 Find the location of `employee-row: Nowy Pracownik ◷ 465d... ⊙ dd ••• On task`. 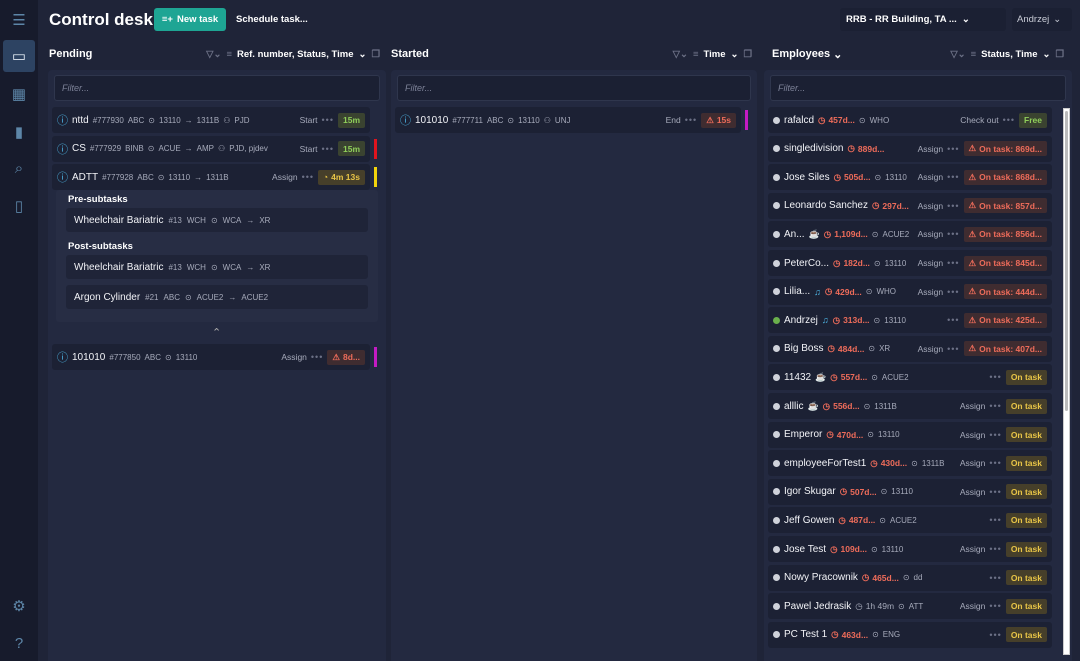

employee-row: Nowy Pracownik ◷ 465d... ⊙ dd ••• On task is located at coordinates (910, 577).